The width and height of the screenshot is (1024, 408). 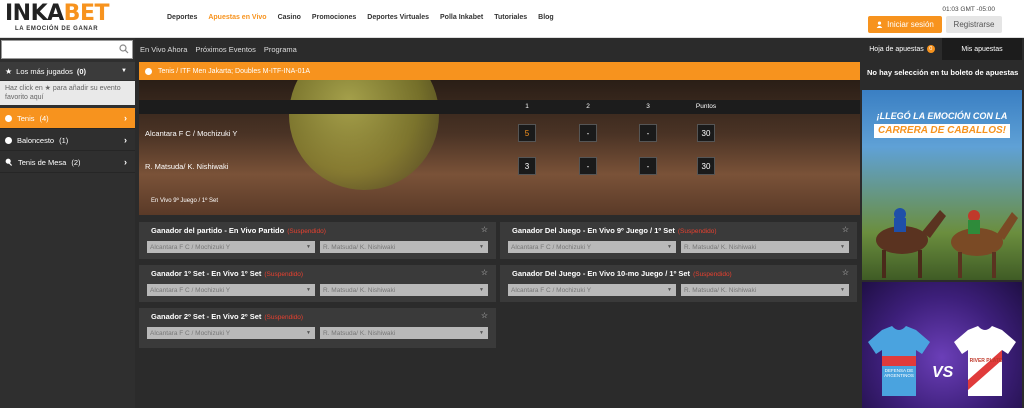 I want to click on nav-polla-inkabet: Polla Inkabet, so click(x=461, y=17).